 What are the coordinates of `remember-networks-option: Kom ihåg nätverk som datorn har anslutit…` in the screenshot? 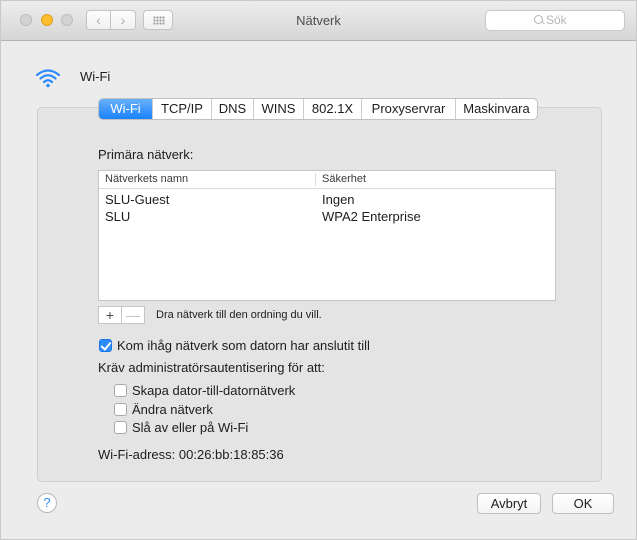 It's located at (234, 345).